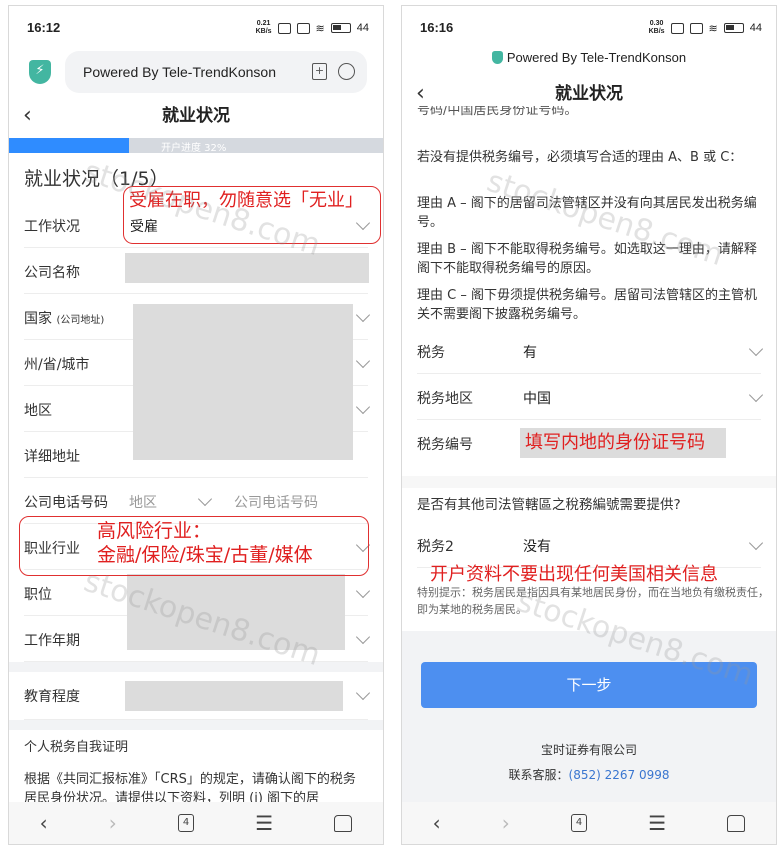 This screenshot has height=851, width=784. What do you see at coordinates (246, 200) in the screenshot?
I see `work-status-annotation: 受雇在职，勿随意选「无业」` at bounding box center [246, 200].